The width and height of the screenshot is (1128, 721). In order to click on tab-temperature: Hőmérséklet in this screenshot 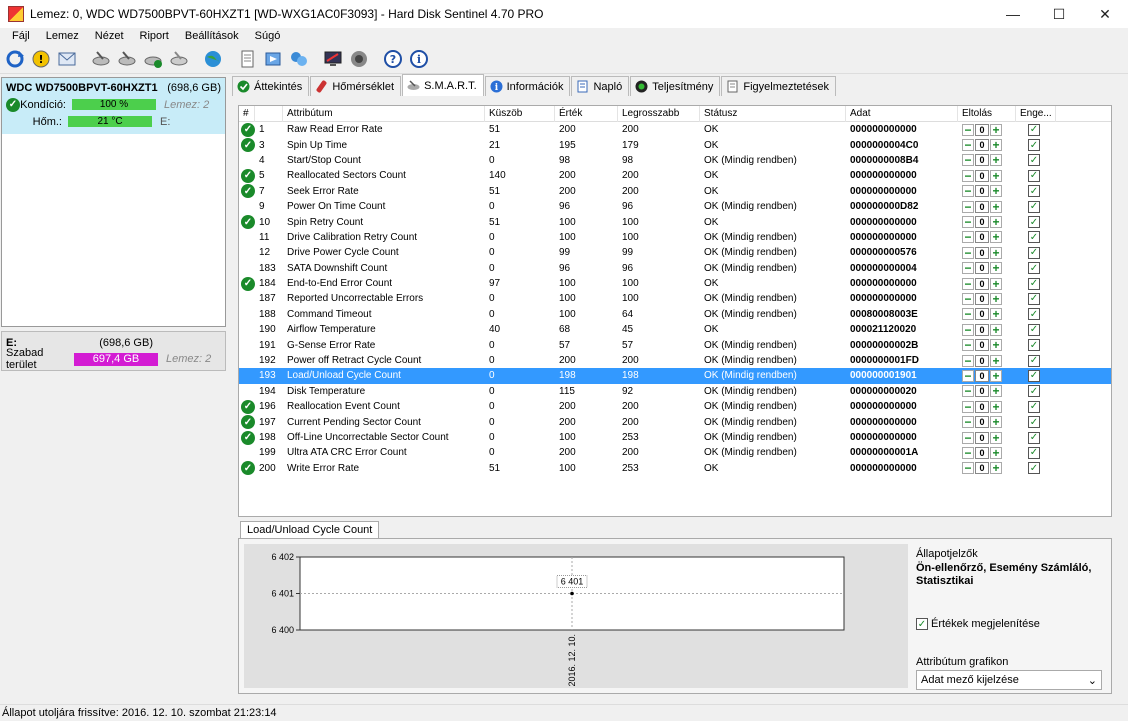, I will do `click(356, 86)`.